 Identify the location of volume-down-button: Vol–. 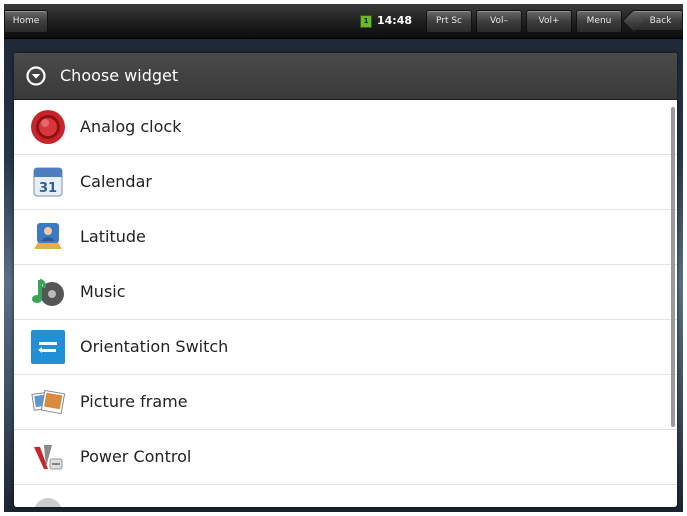
(499, 21).